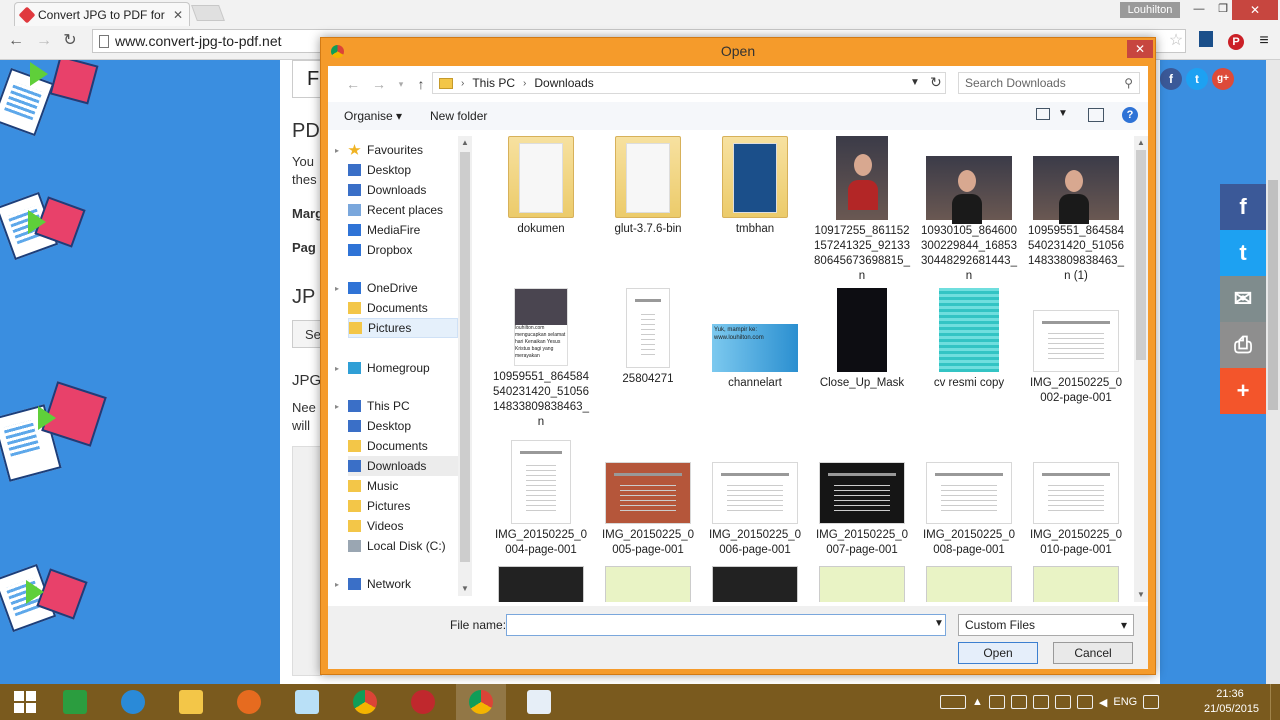 This screenshot has height=720, width=1280. What do you see at coordinates (1236, 41) in the screenshot?
I see `pinterest-icon: P` at bounding box center [1236, 41].